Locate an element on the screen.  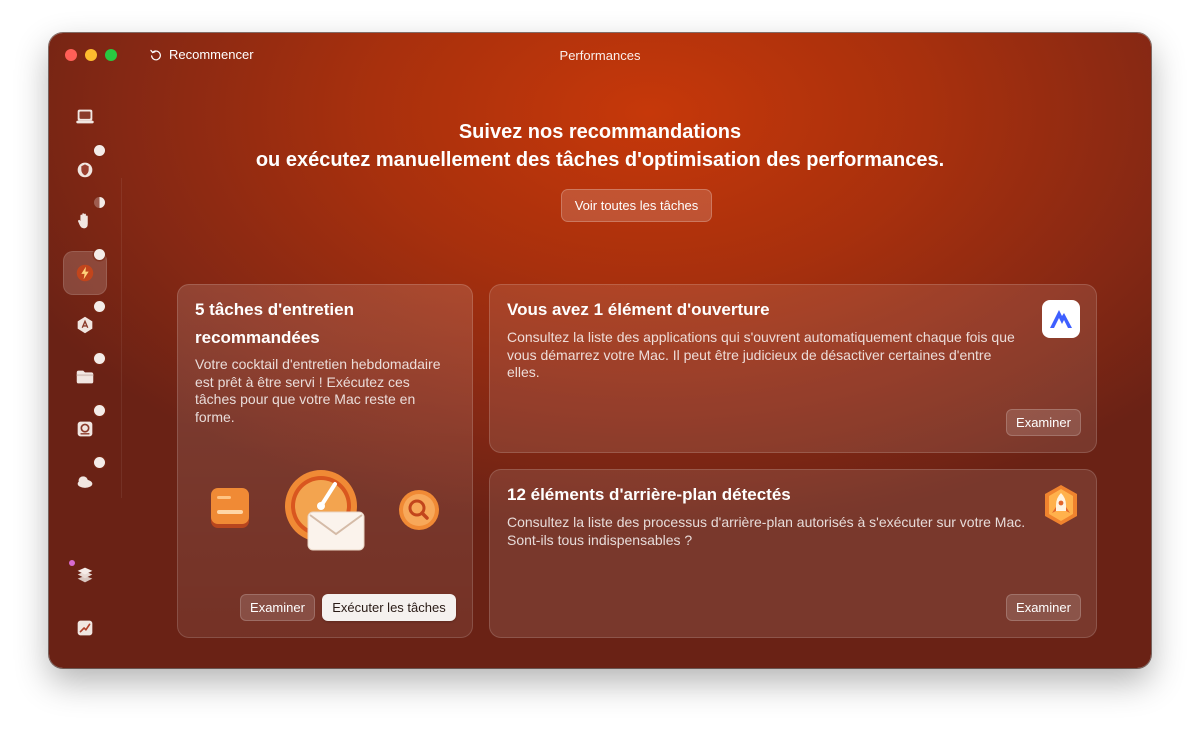
lightning-icon is located at coordinates (85, 273).